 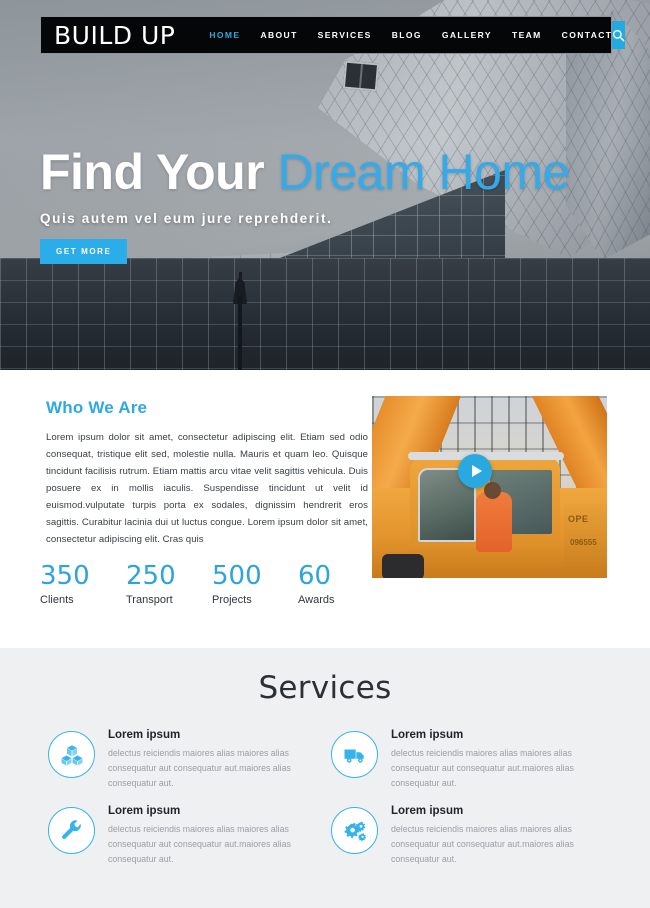 I want to click on nav-item-home: HOME, so click(x=224, y=35).